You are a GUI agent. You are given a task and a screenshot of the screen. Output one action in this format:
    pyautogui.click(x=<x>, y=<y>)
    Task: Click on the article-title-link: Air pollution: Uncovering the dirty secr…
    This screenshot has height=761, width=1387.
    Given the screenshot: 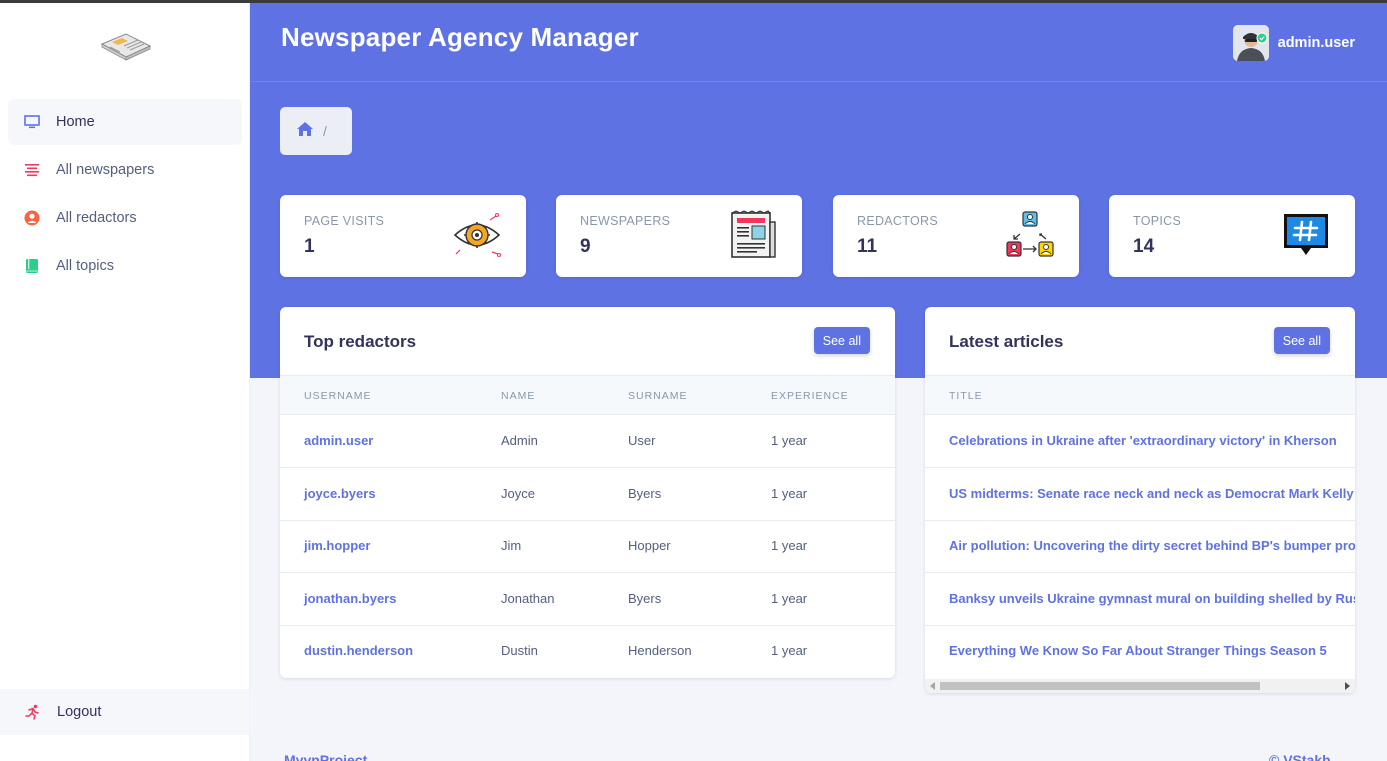 What is the action you would take?
    pyautogui.click(x=1152, y=545)
    